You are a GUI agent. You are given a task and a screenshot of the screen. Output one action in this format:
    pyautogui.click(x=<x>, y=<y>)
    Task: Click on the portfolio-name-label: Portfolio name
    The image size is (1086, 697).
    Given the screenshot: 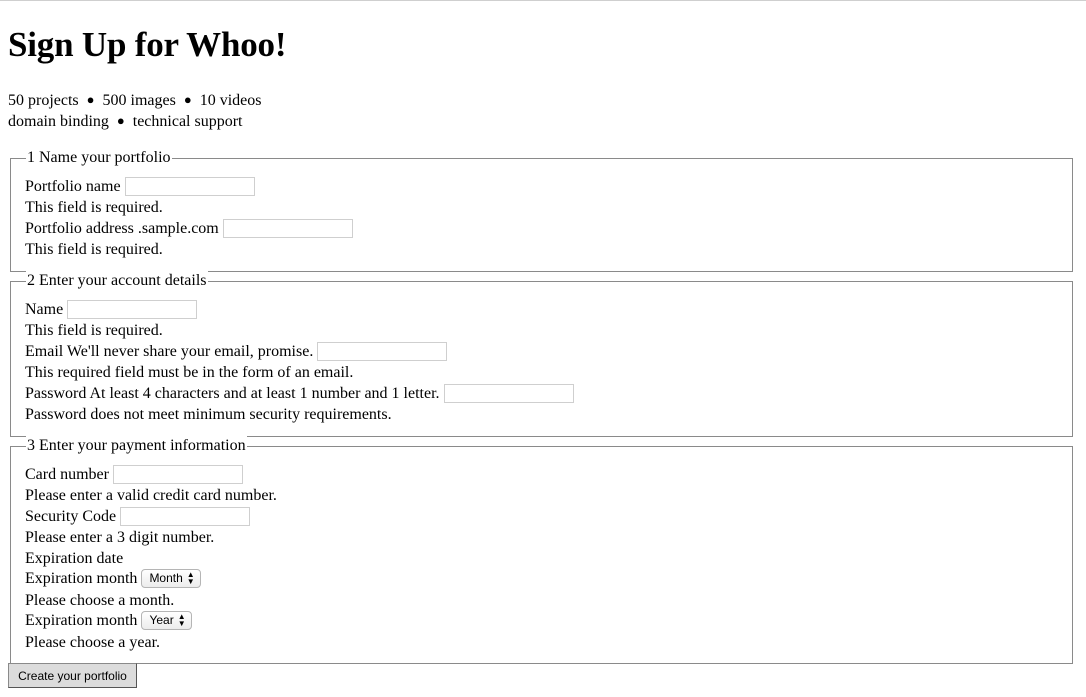 What is the action you would take?
    pyautogui.click(x=73, y=186)
    